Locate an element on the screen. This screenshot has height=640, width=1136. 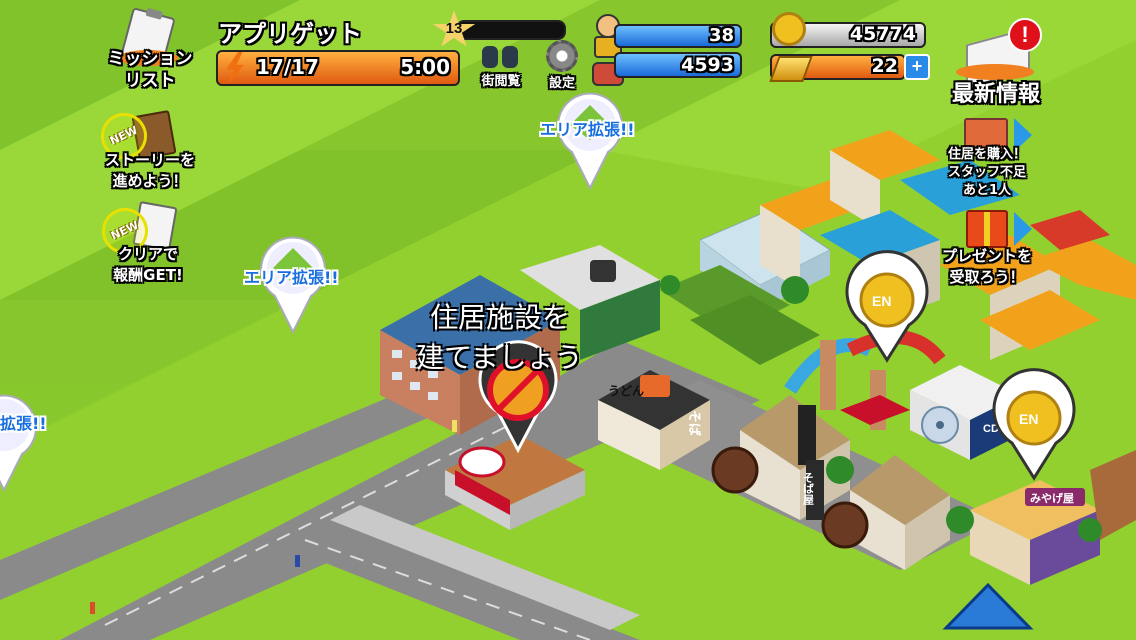
news-label: 最新情報 is located at coordinates (995, 94).